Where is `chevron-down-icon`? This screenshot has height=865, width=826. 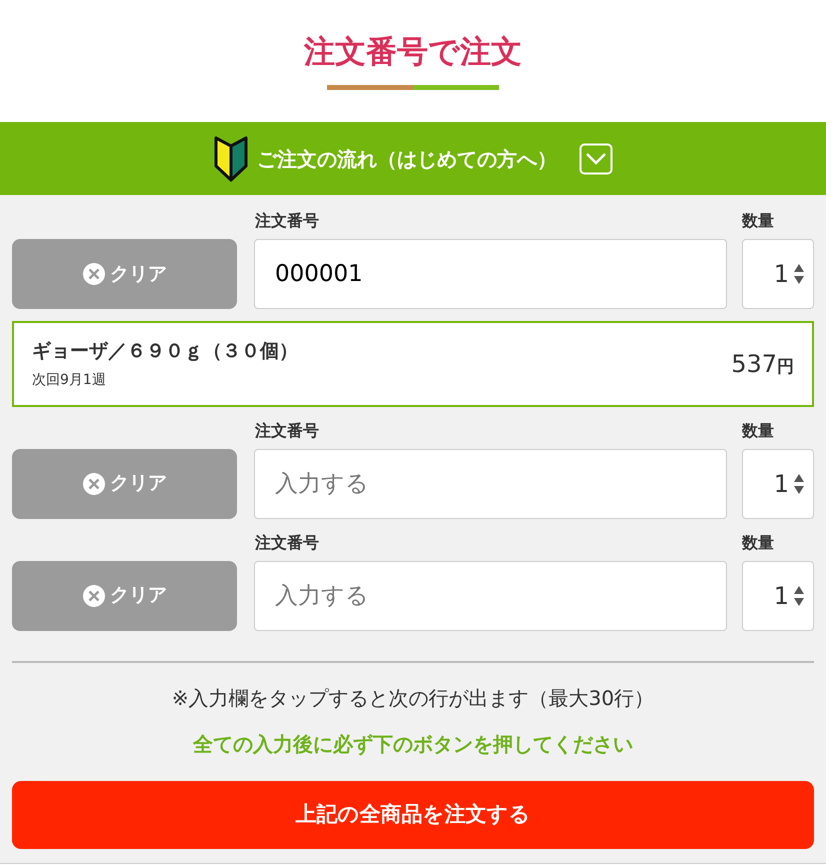
chevron-down-icon is located at coordinates (596, 158).